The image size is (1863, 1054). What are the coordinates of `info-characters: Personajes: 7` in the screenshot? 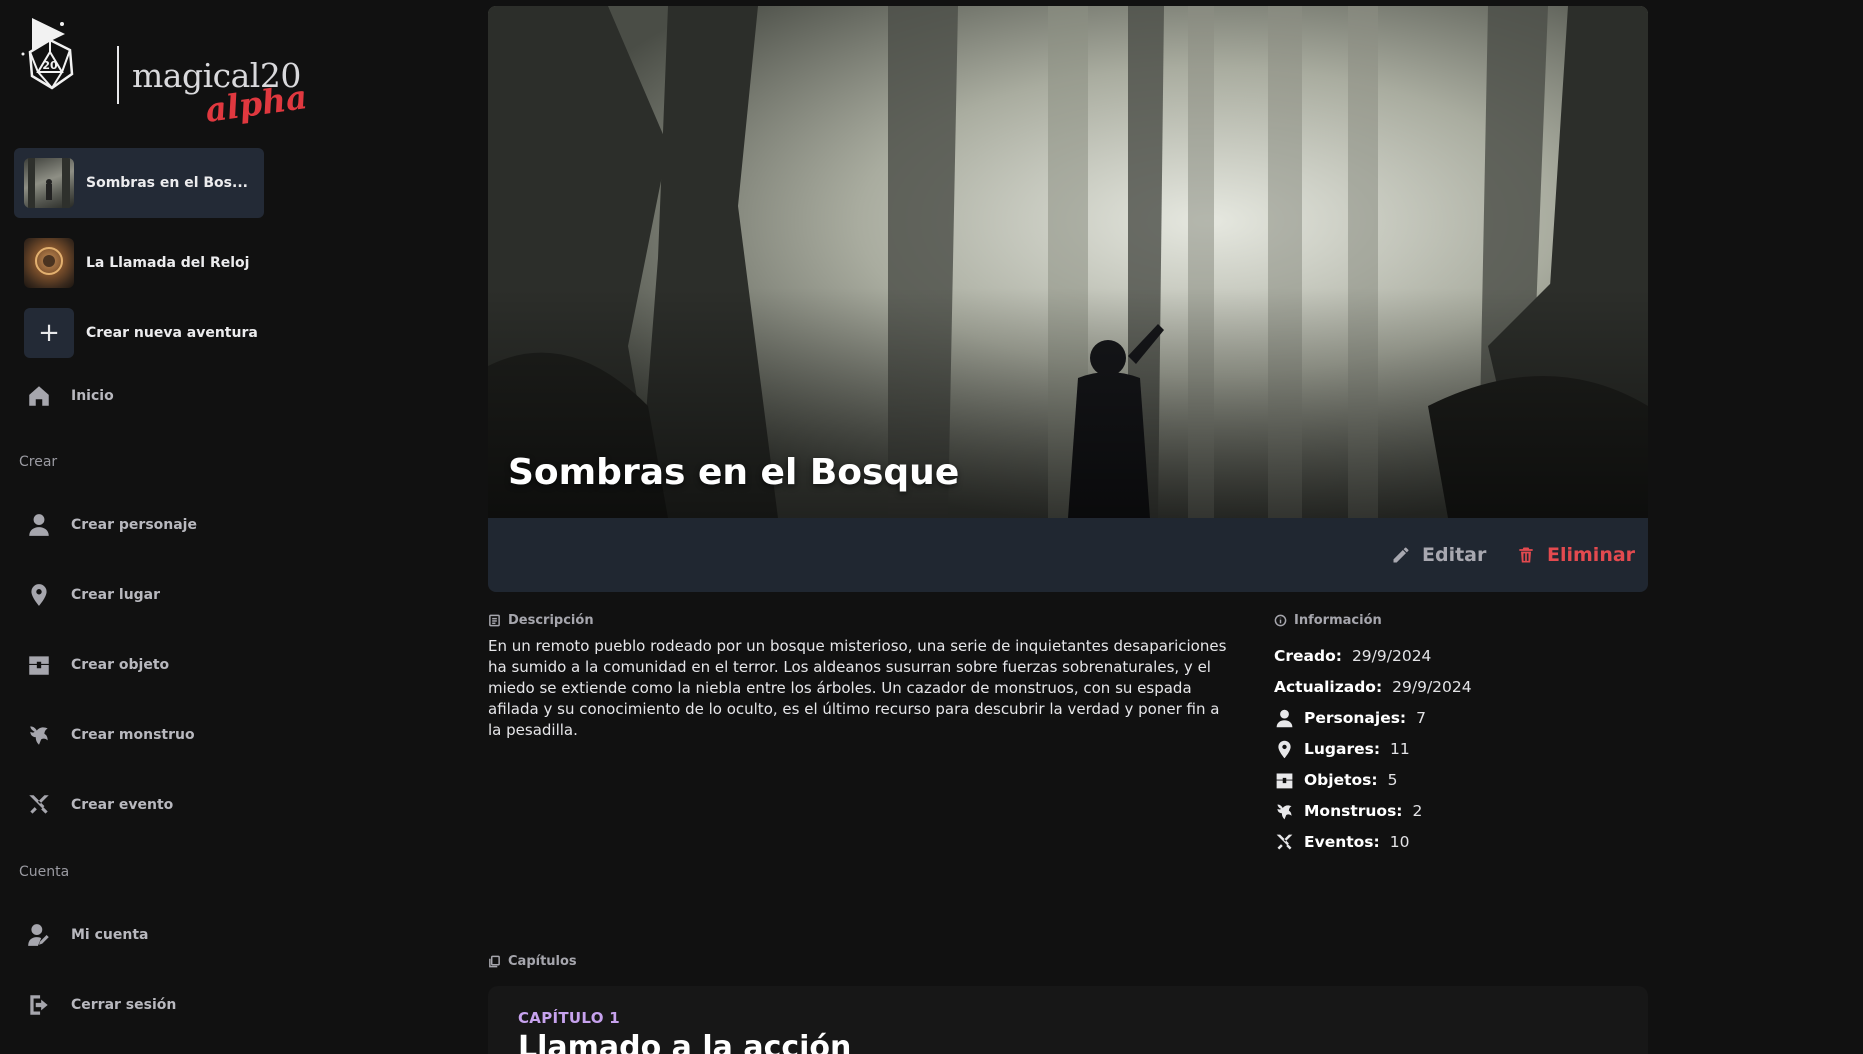 It's located at (1350, 718).